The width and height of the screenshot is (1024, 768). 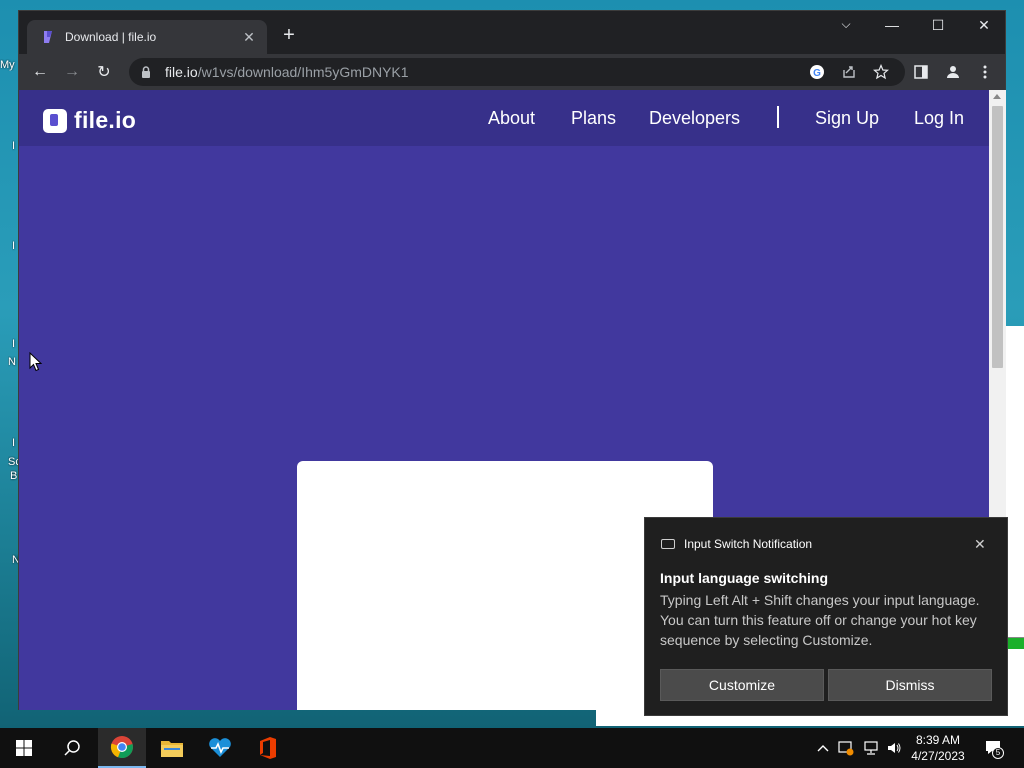 What do you see at coordinates (742, 685) in the screenshot?
I see `customize-button: Customize` at bounding box center [742, 685].